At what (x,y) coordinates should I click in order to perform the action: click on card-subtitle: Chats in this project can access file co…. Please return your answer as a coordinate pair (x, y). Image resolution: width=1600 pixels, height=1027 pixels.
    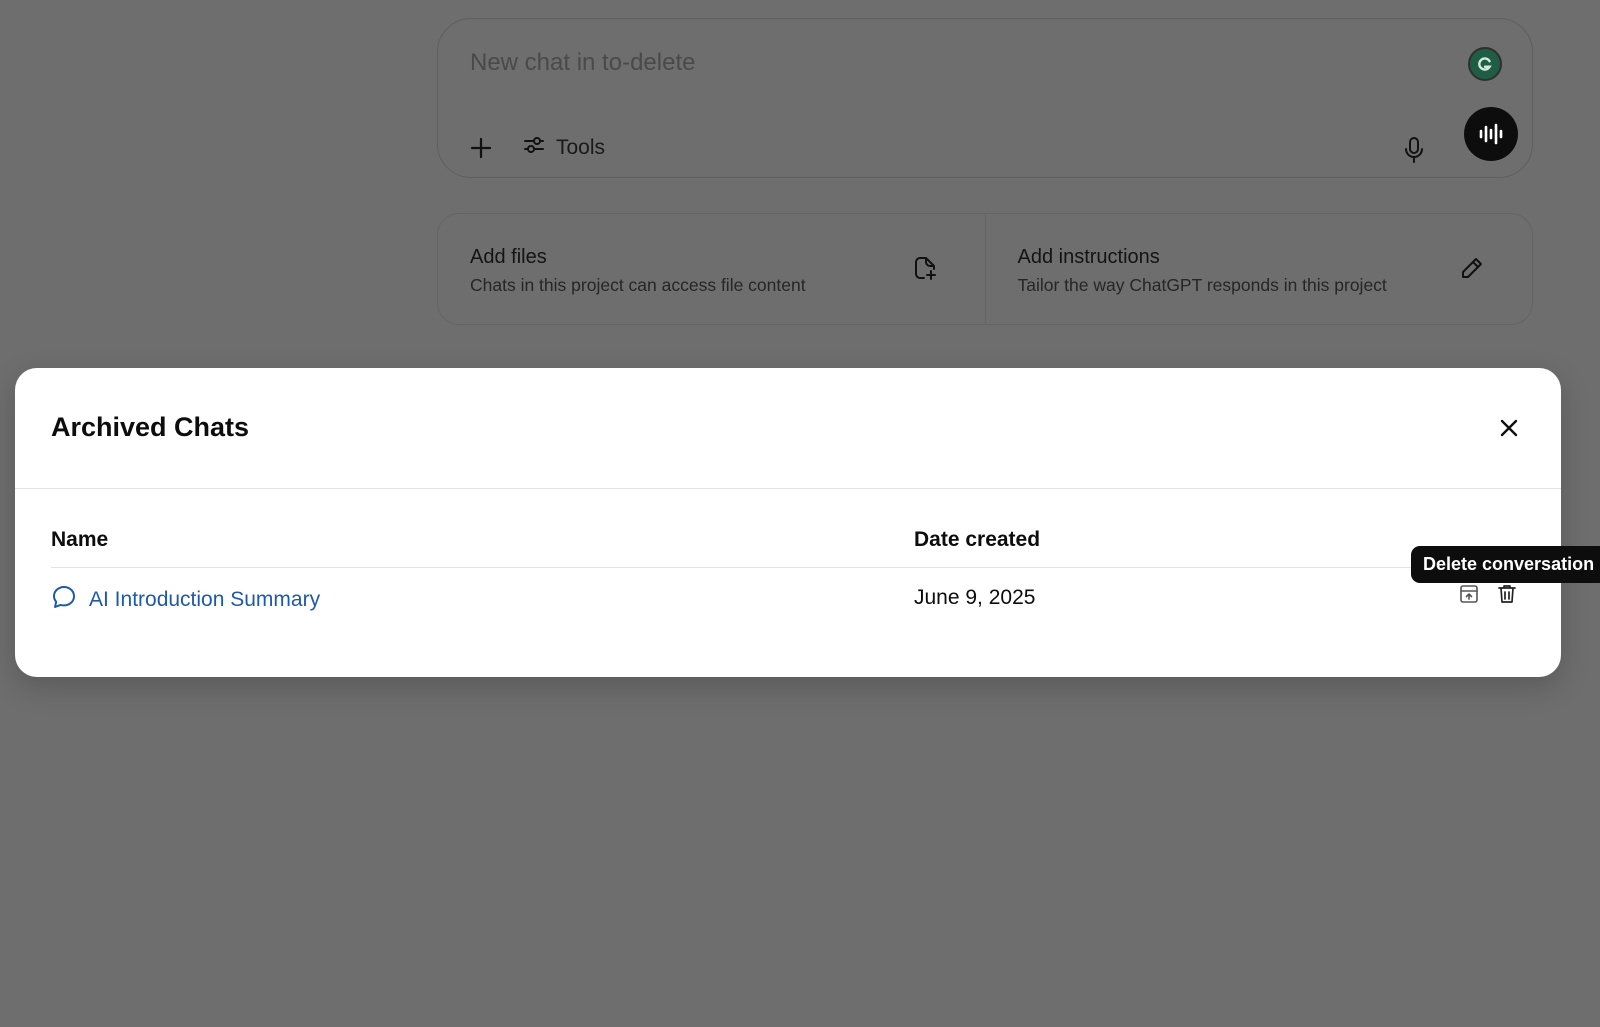
    Looking at the image, I should click on (638, 285).